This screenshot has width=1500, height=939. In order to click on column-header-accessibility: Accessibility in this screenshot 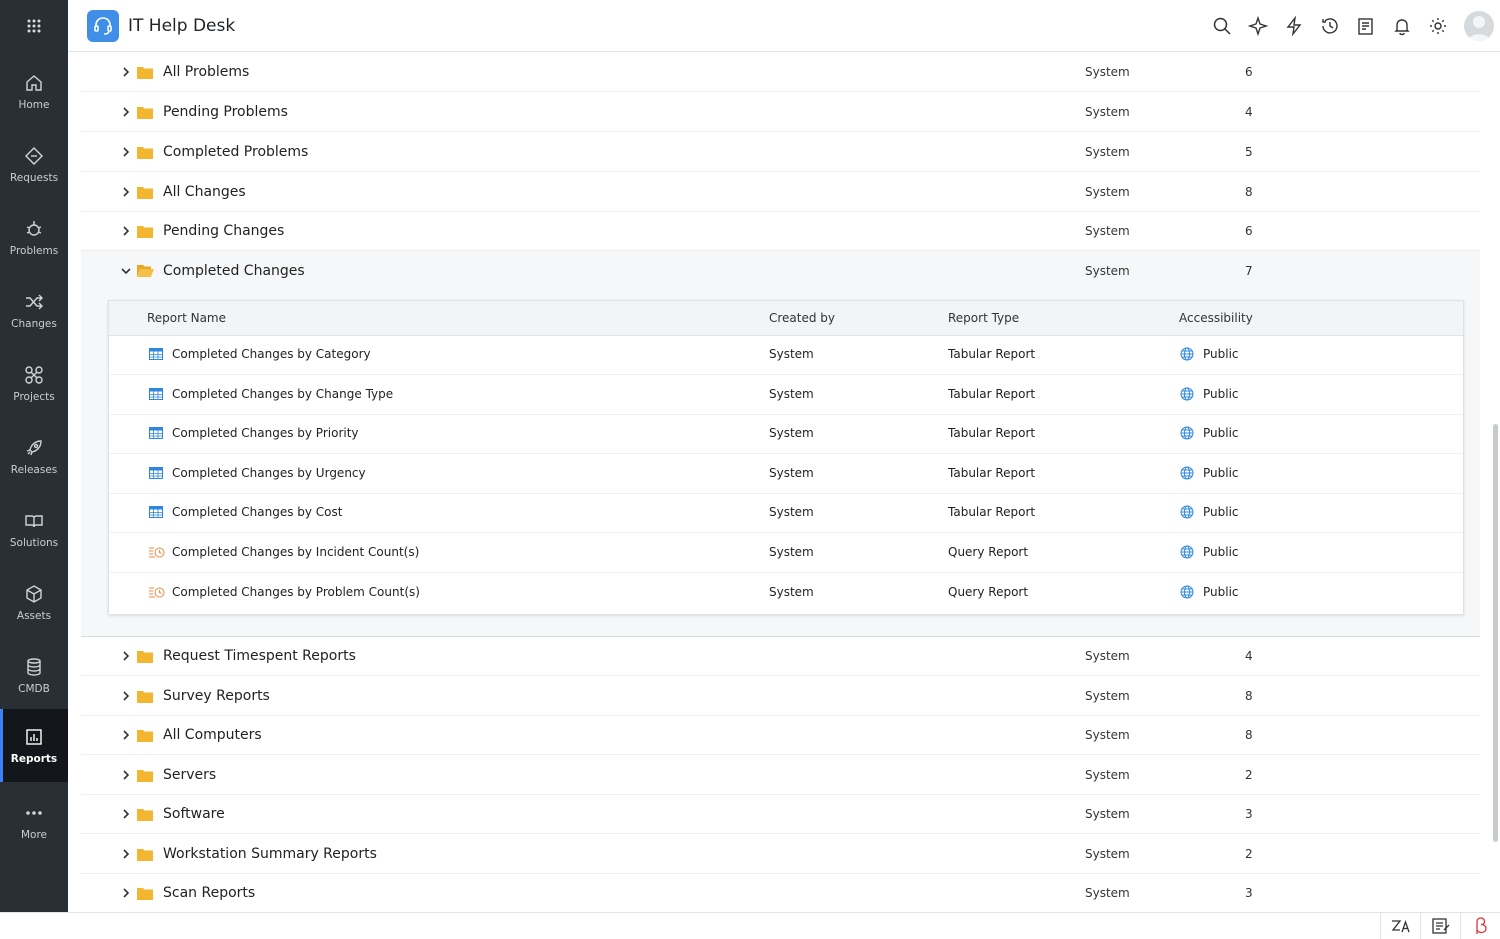, I will do `click(1216, 318)`.